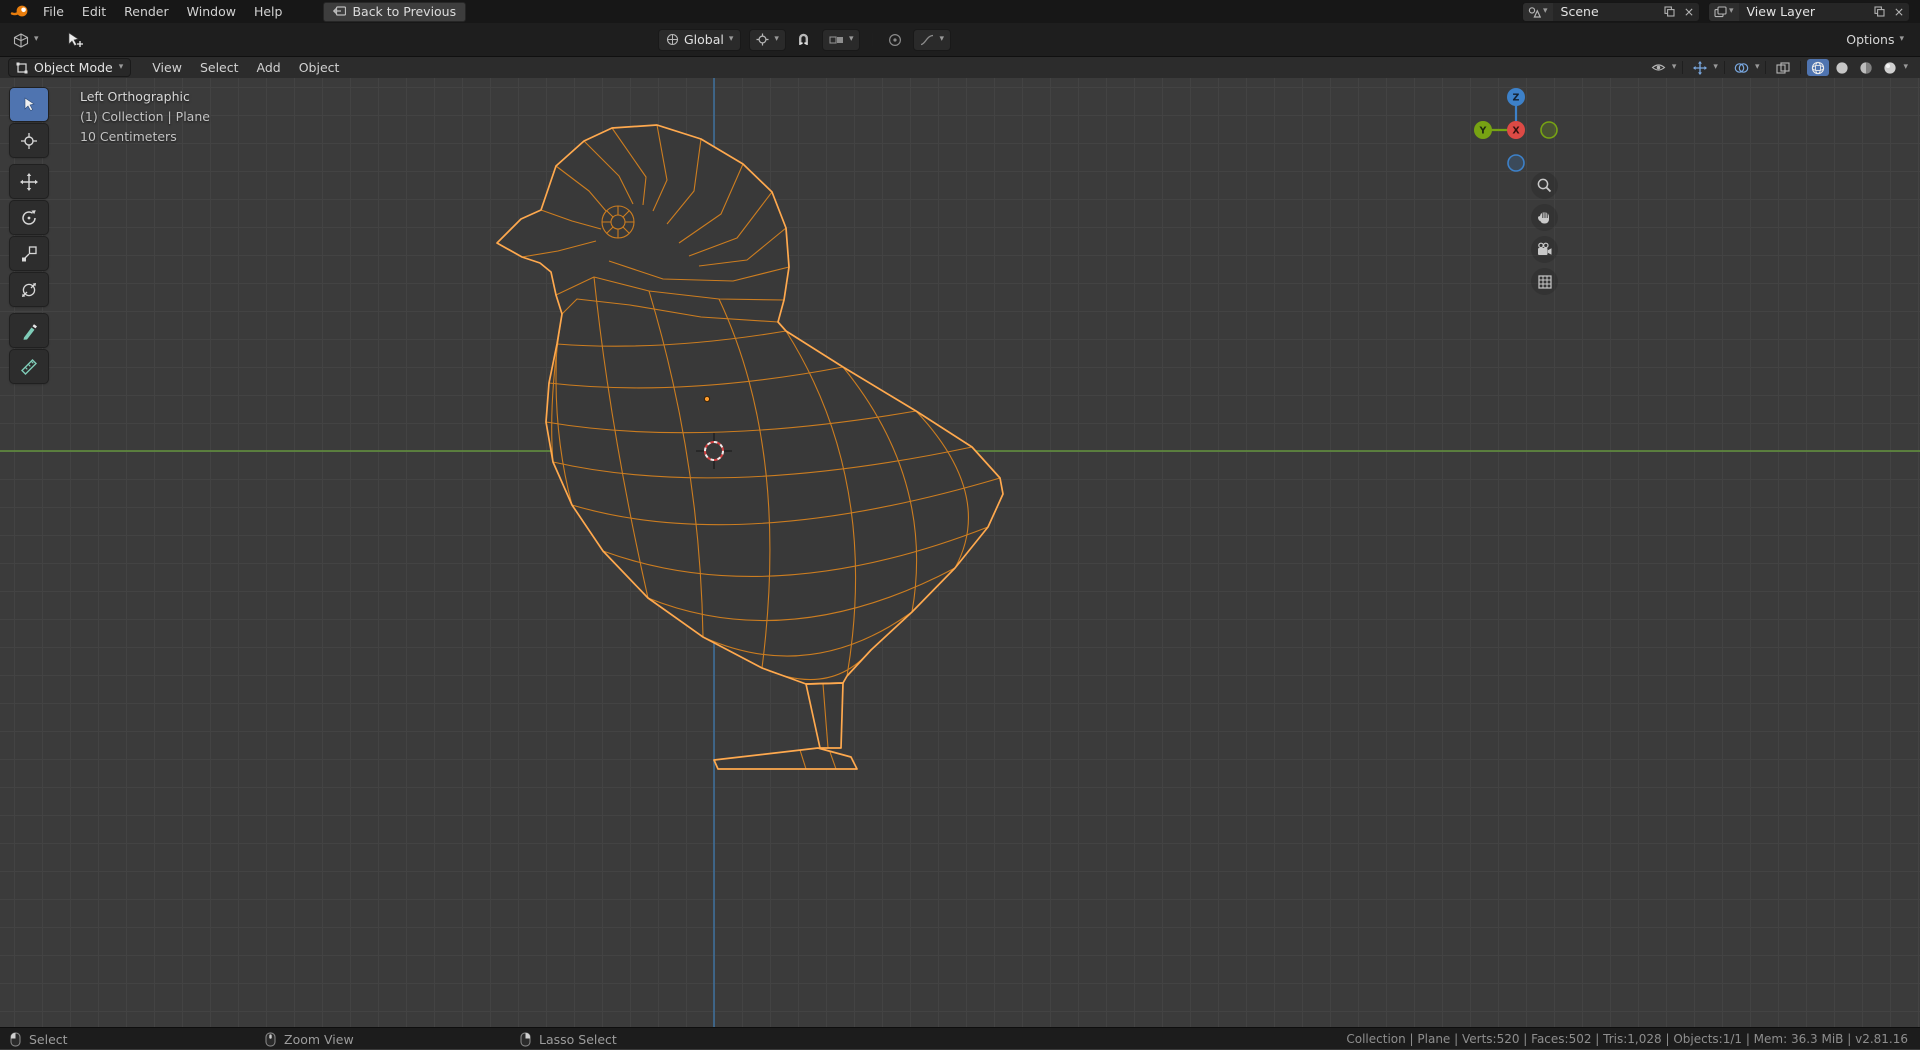  I want to click on tool-rotate, so click(29, 217).